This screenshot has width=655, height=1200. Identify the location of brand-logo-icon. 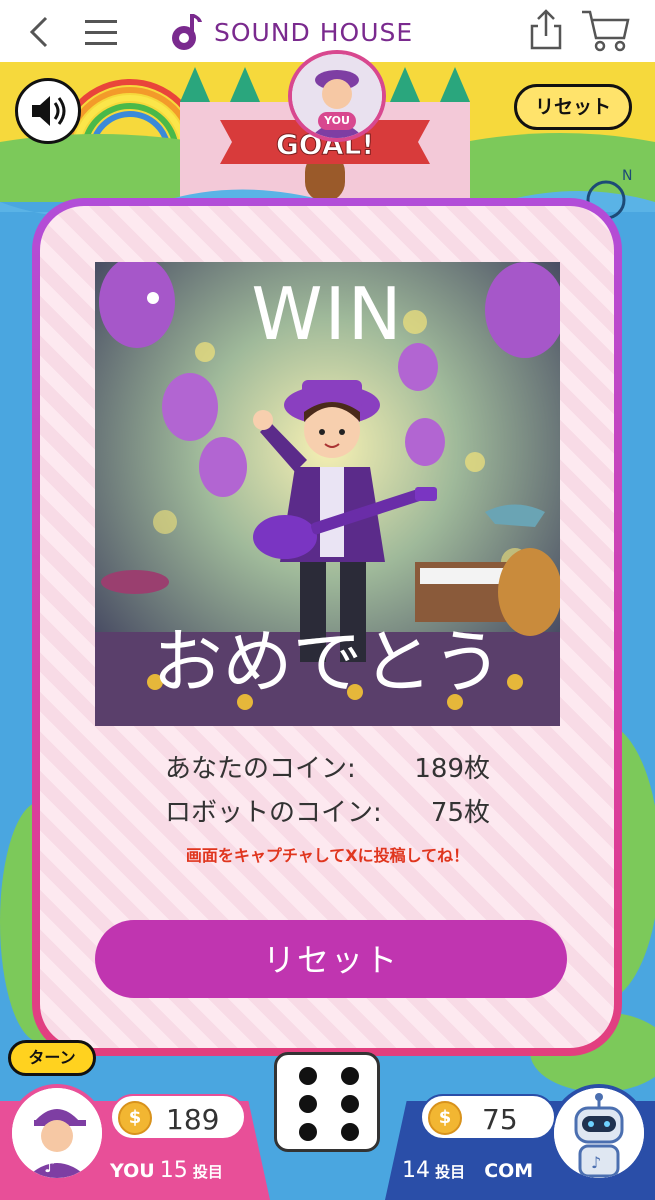
(187, 32).